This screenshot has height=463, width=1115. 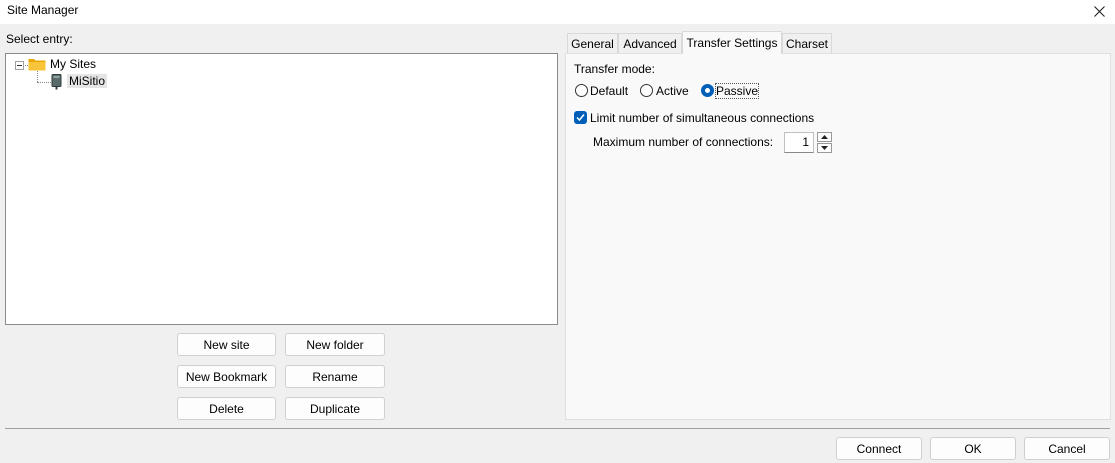 I want to click on new-site-button: New site, so click(x=226, y=344).